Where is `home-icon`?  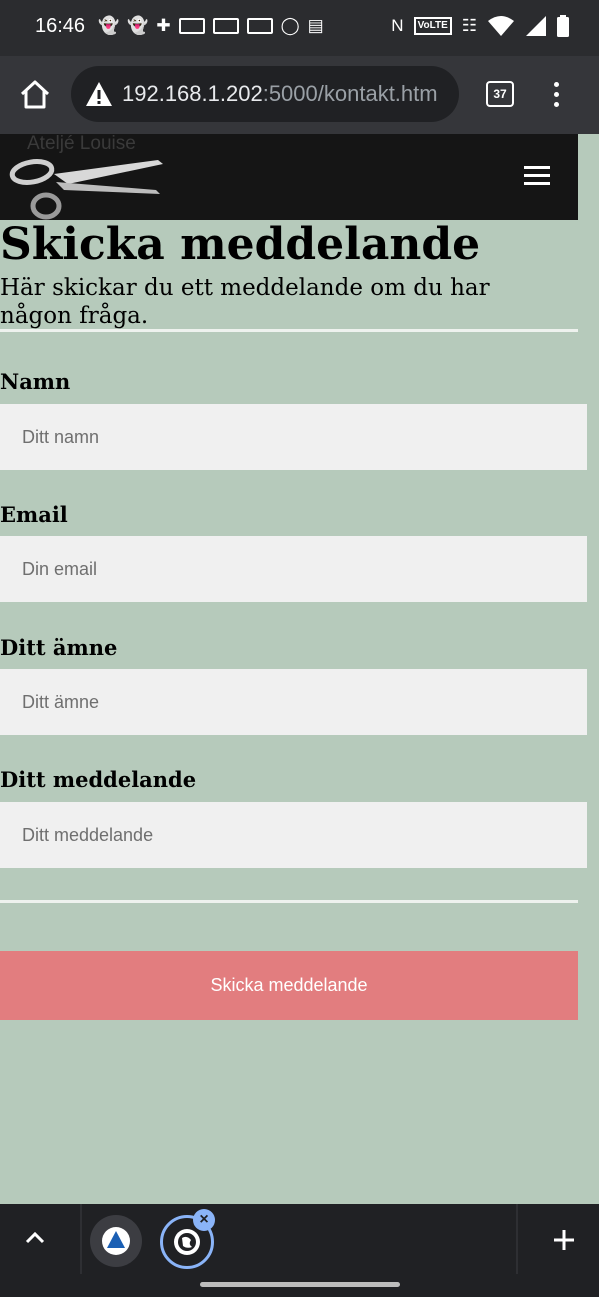 home-icon is located at coordinates (35, 95).